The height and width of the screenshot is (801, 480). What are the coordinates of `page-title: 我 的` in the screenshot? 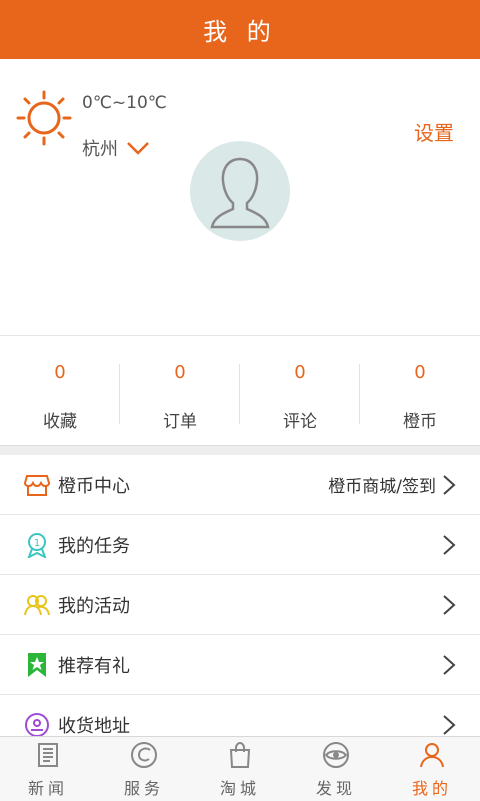 It's located at (240, 32).